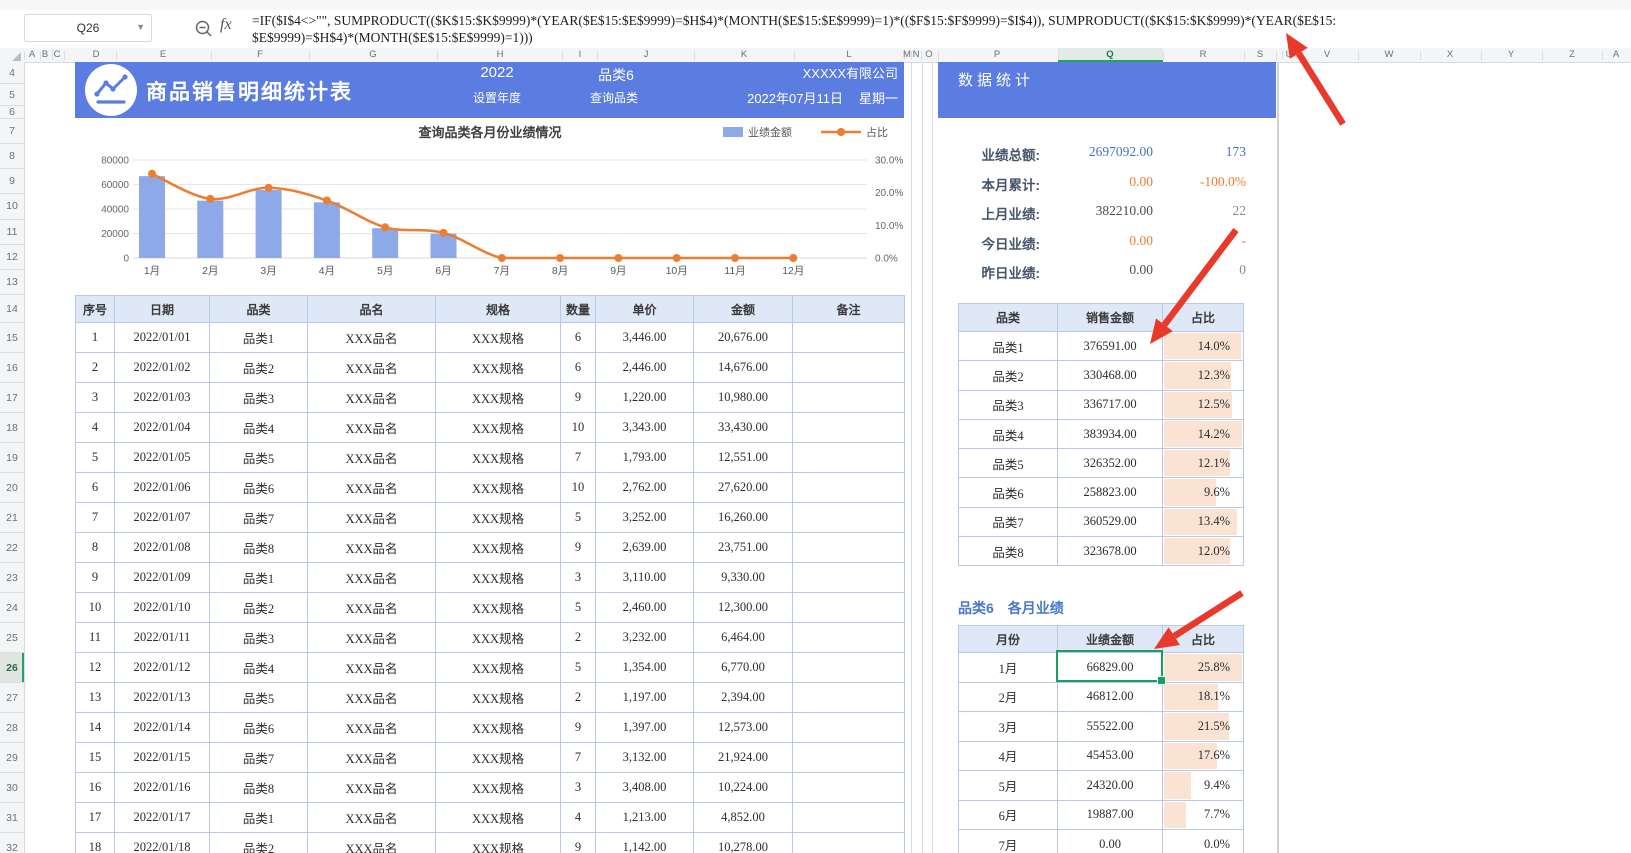  I want to click on sales-cell: 2022/01/15, so click(162, 758).